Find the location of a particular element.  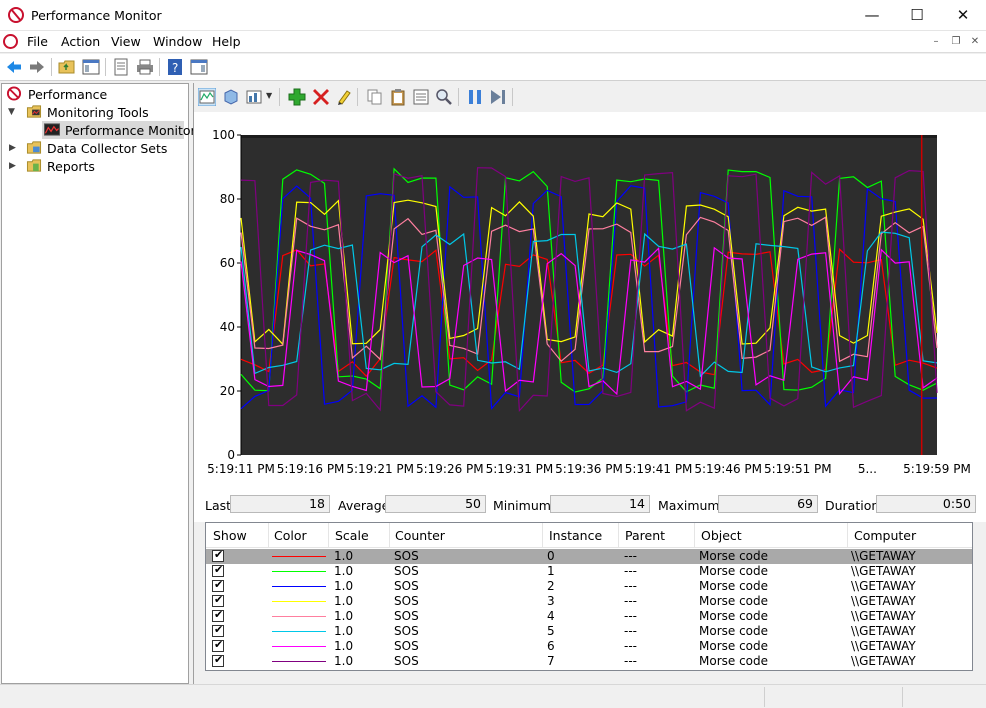

main-toolbar: ? is located at coordinates (493, 67).